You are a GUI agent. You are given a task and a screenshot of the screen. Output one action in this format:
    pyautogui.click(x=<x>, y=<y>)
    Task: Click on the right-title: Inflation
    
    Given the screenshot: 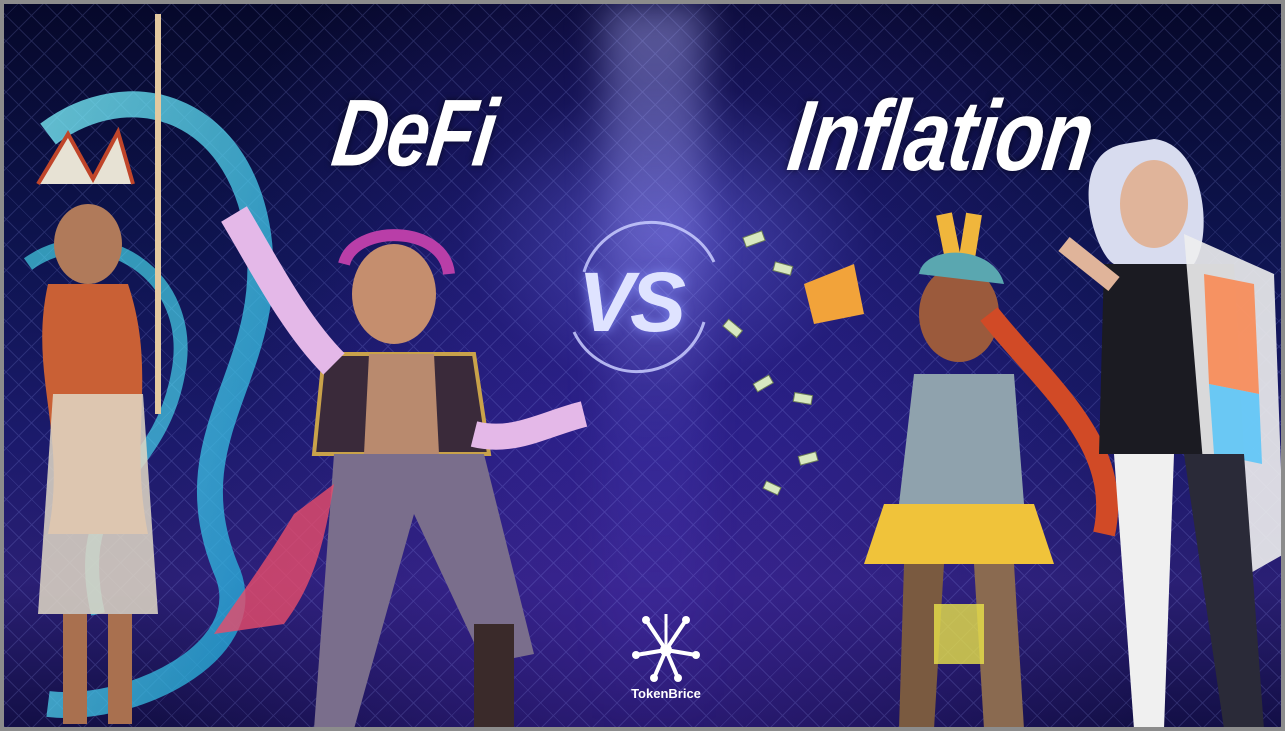 What is the action you would take?
    pyautogui.click(x=941, y=135)
    